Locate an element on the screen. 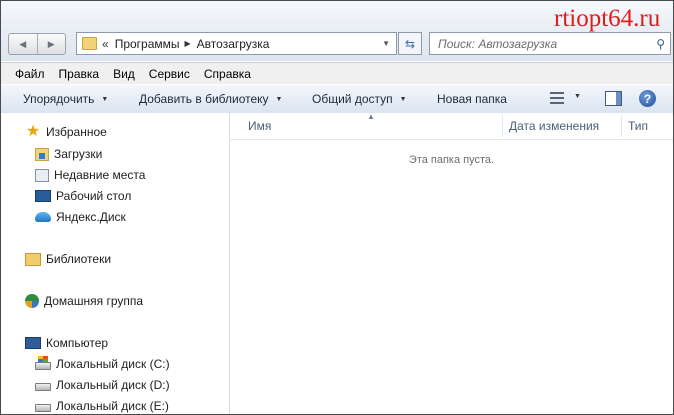 The width and height of the screenshot is (674, 415). nav-disk-e: Локальный диск (E:) is located at coordinates (102, 406).